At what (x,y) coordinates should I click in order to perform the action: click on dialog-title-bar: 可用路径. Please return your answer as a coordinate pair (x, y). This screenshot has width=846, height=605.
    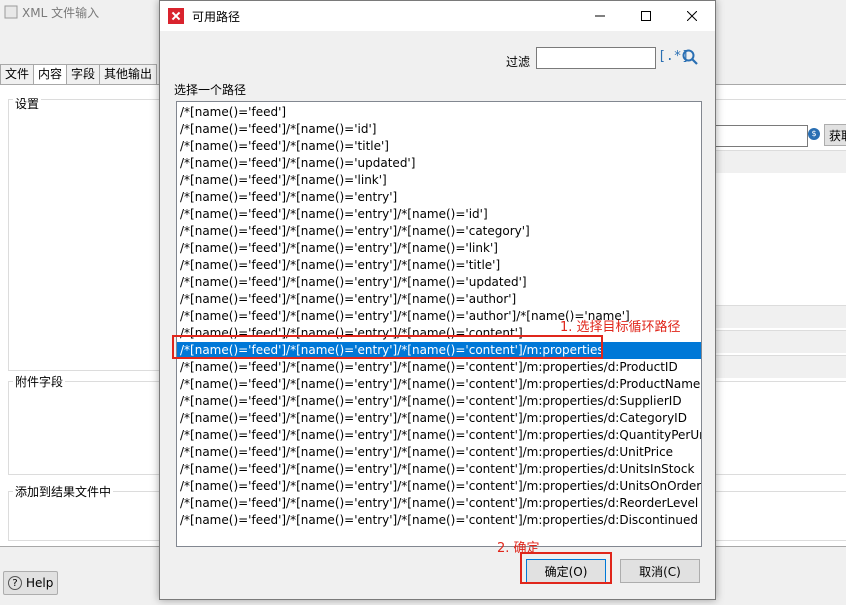
    Looking at the image, I should click on (437, 16).